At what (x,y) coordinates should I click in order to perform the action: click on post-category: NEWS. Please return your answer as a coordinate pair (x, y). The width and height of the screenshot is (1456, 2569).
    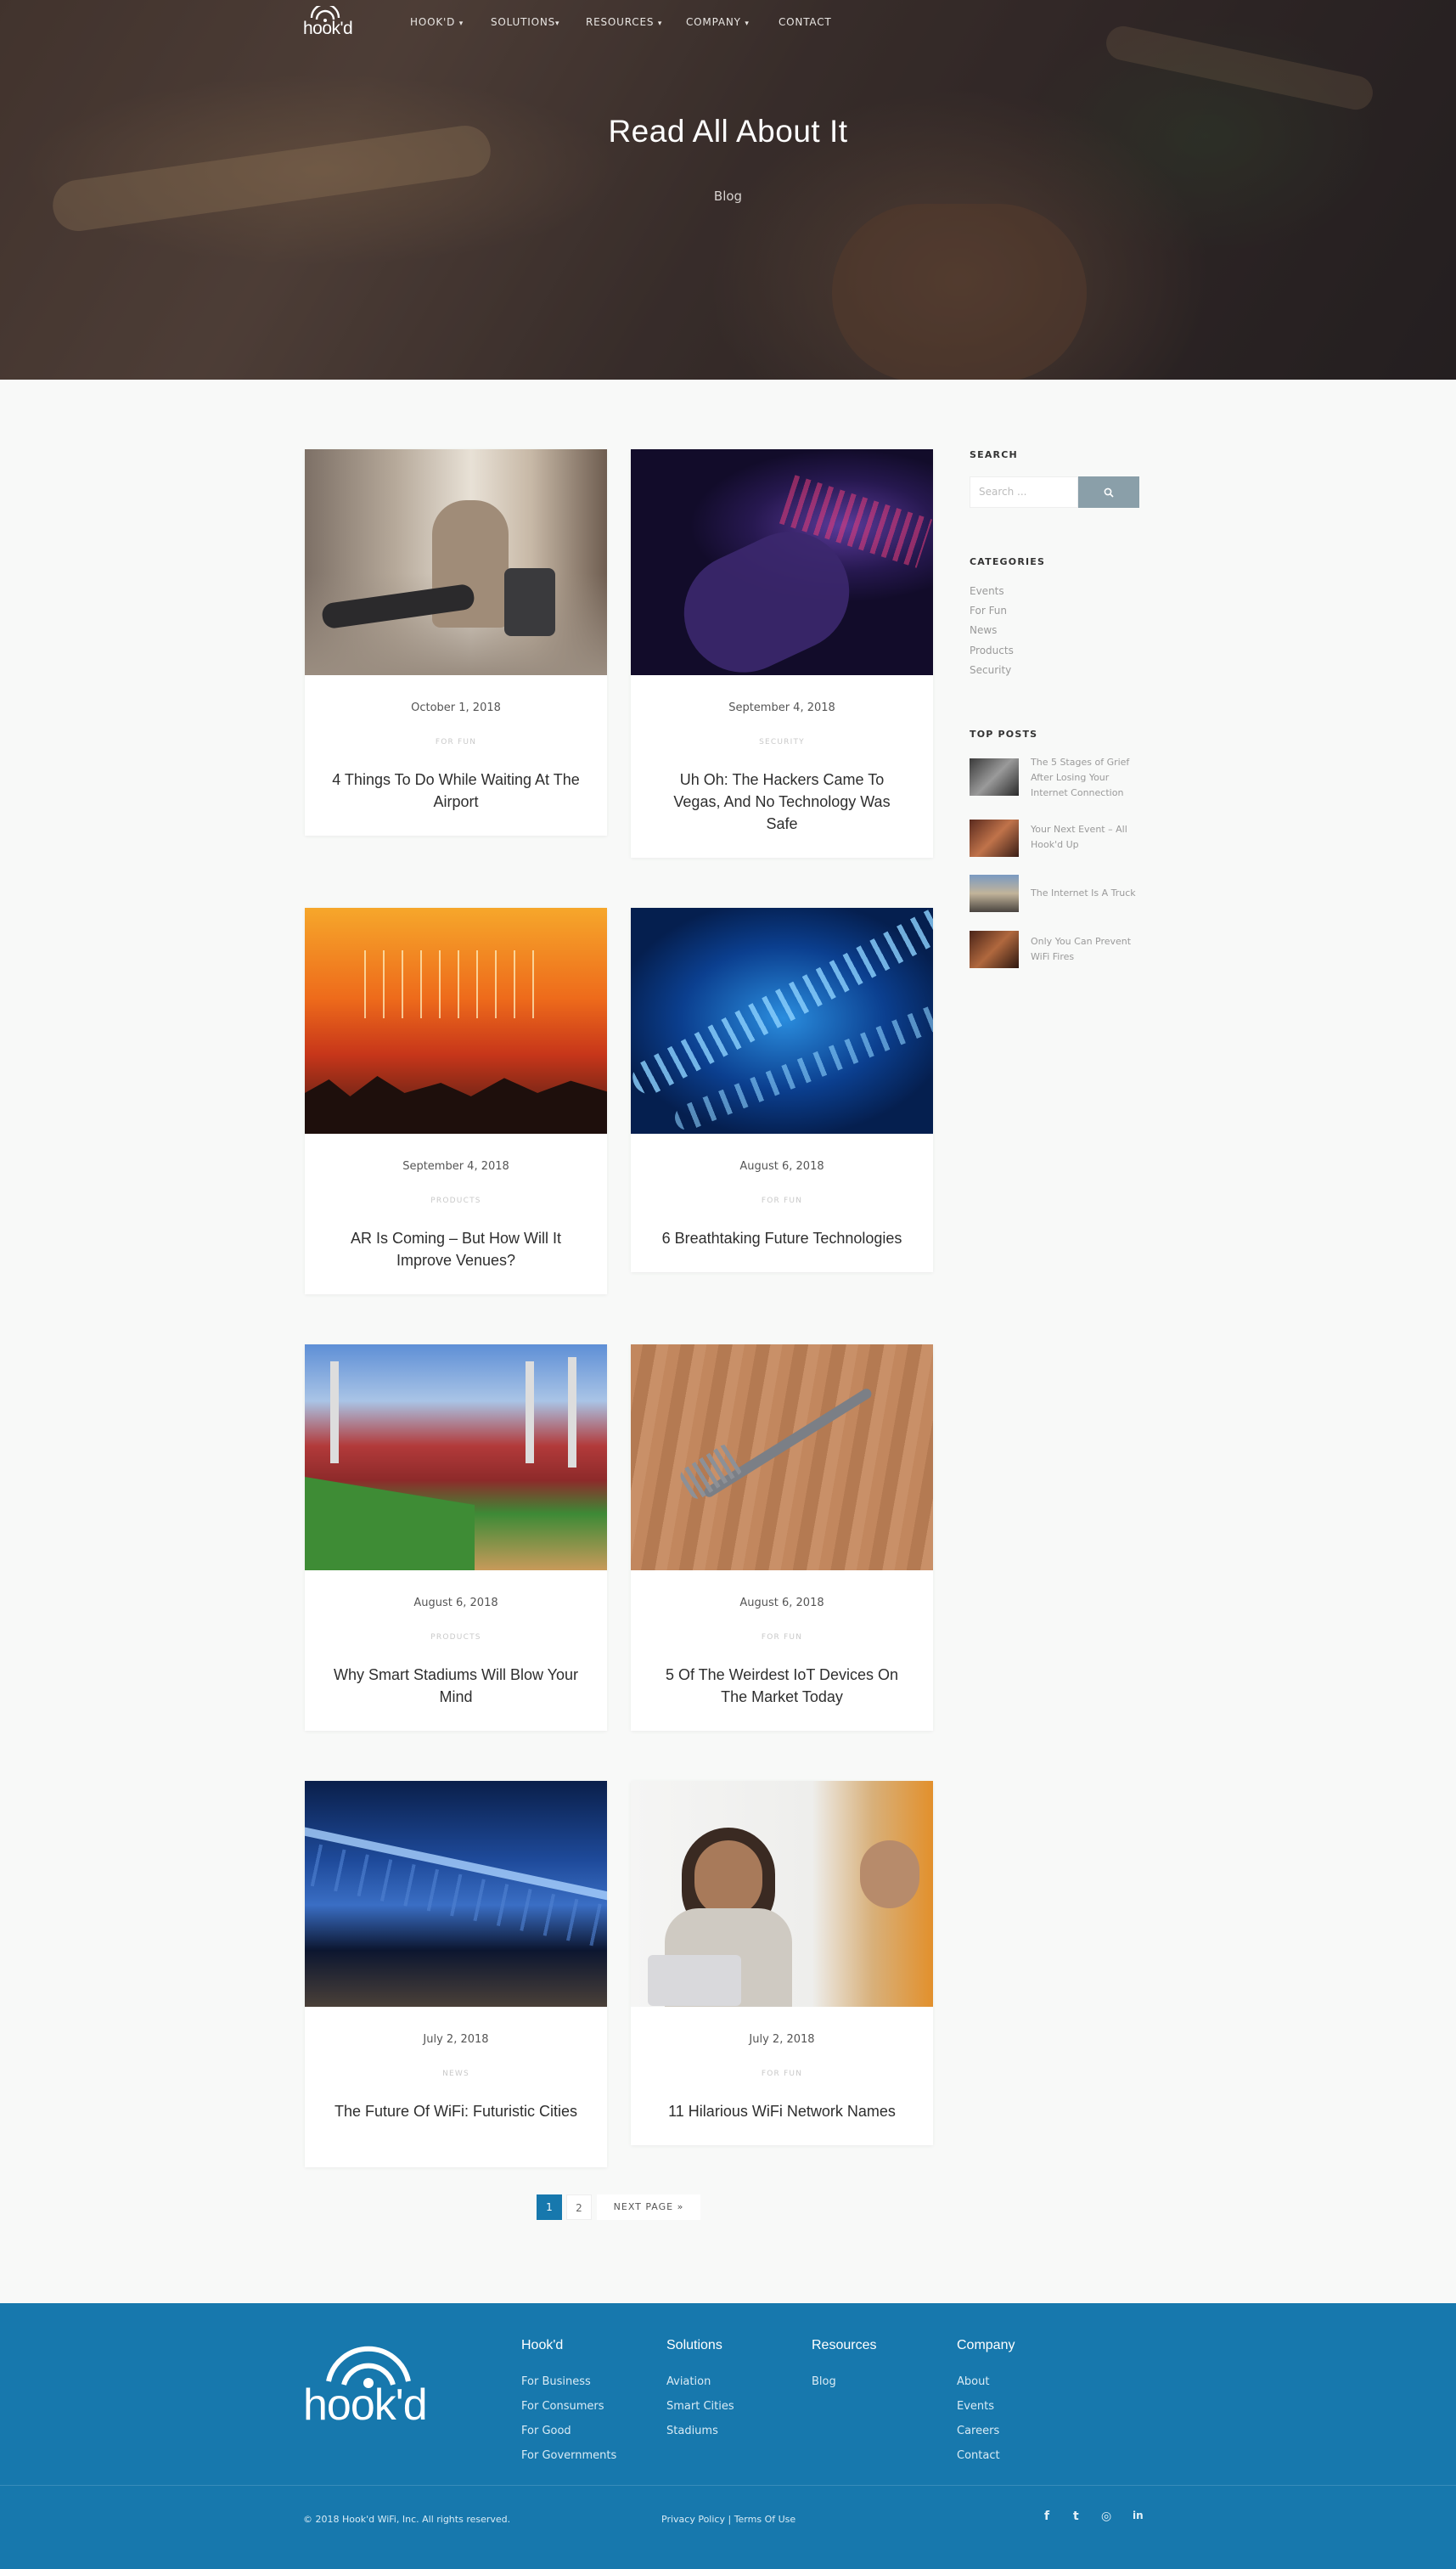
    Looking at the image, I should click on (456, 2074).